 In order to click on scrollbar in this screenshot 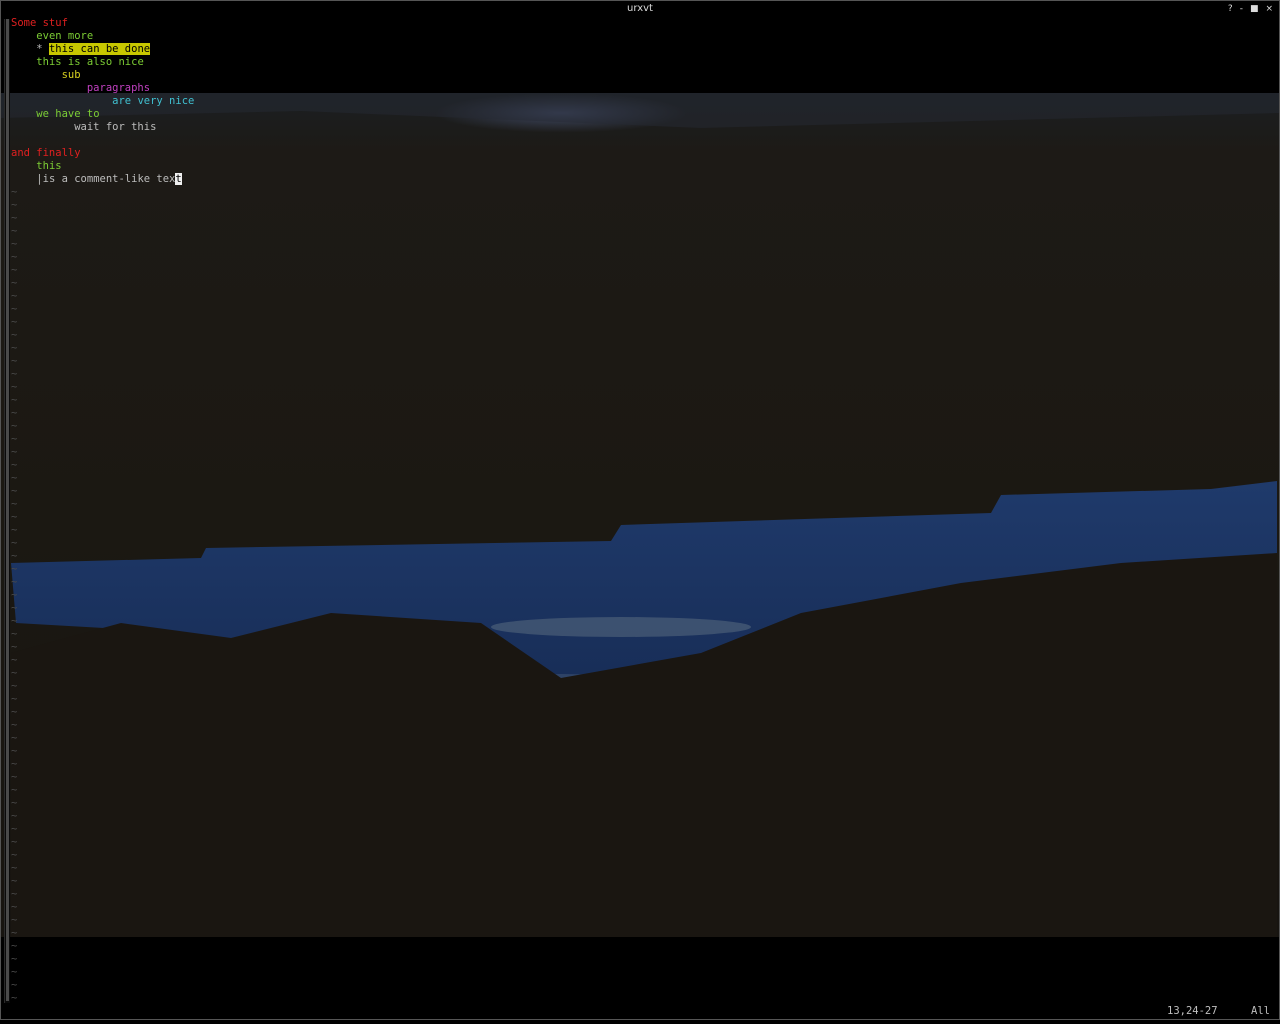, I will do `click(7, 511)`.